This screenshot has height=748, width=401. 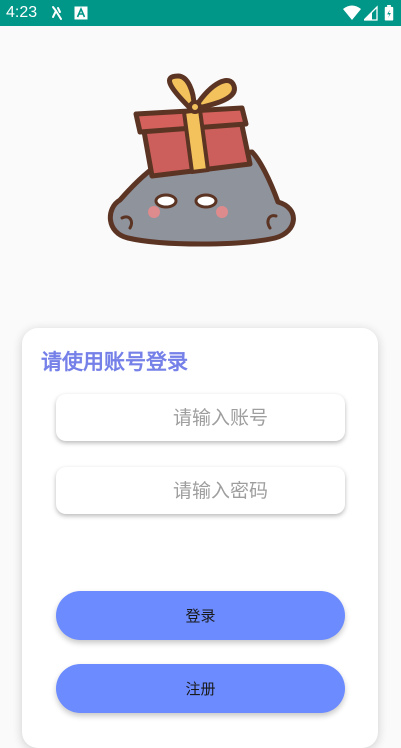 What do you see at coordinates (200, 13) in the screenshot?
I see `status-bar: 4:23` at bounding box center [200, 13].